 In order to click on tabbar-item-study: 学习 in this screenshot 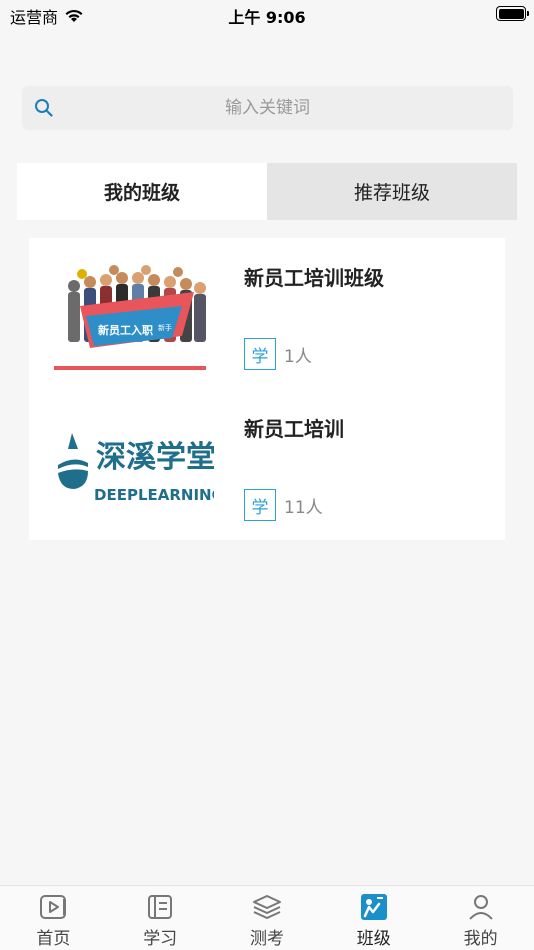, I will do `click(160, 918)`.